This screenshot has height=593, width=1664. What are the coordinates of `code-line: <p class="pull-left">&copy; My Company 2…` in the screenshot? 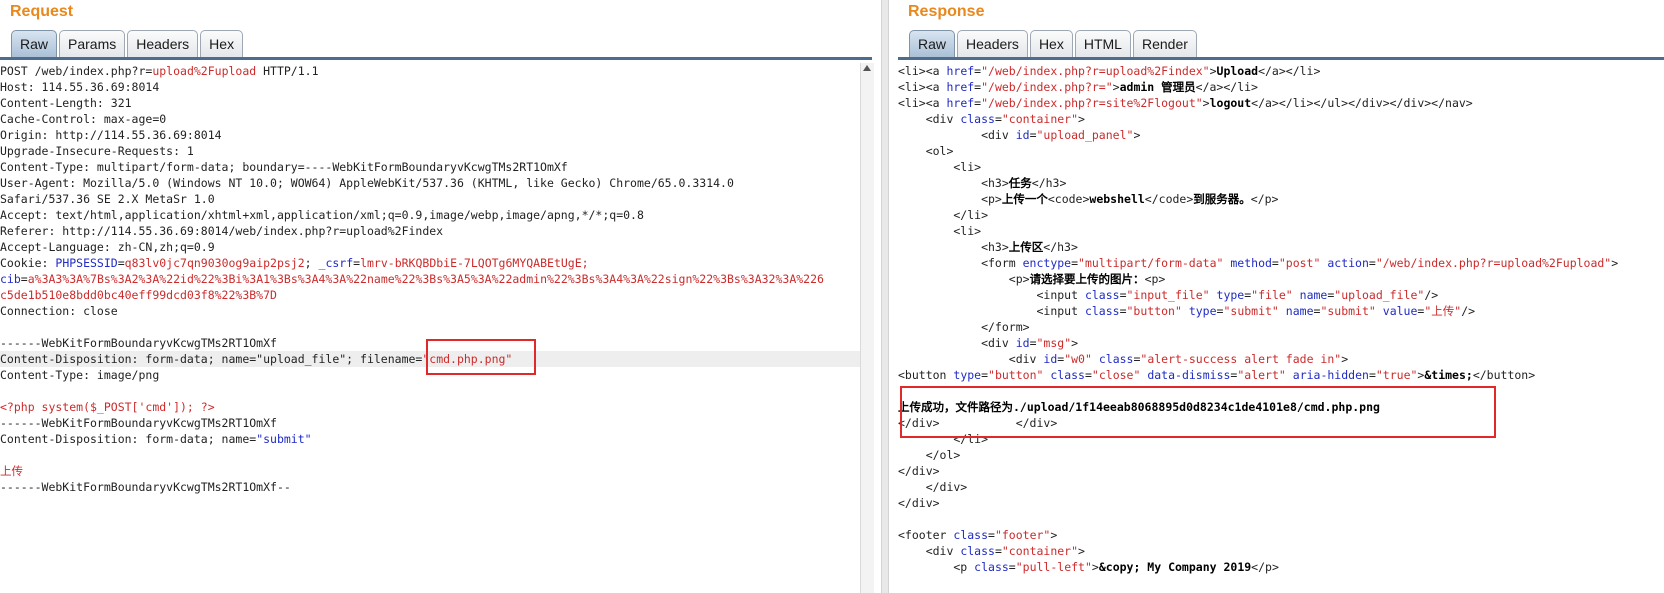 It's located at (1281, 567).